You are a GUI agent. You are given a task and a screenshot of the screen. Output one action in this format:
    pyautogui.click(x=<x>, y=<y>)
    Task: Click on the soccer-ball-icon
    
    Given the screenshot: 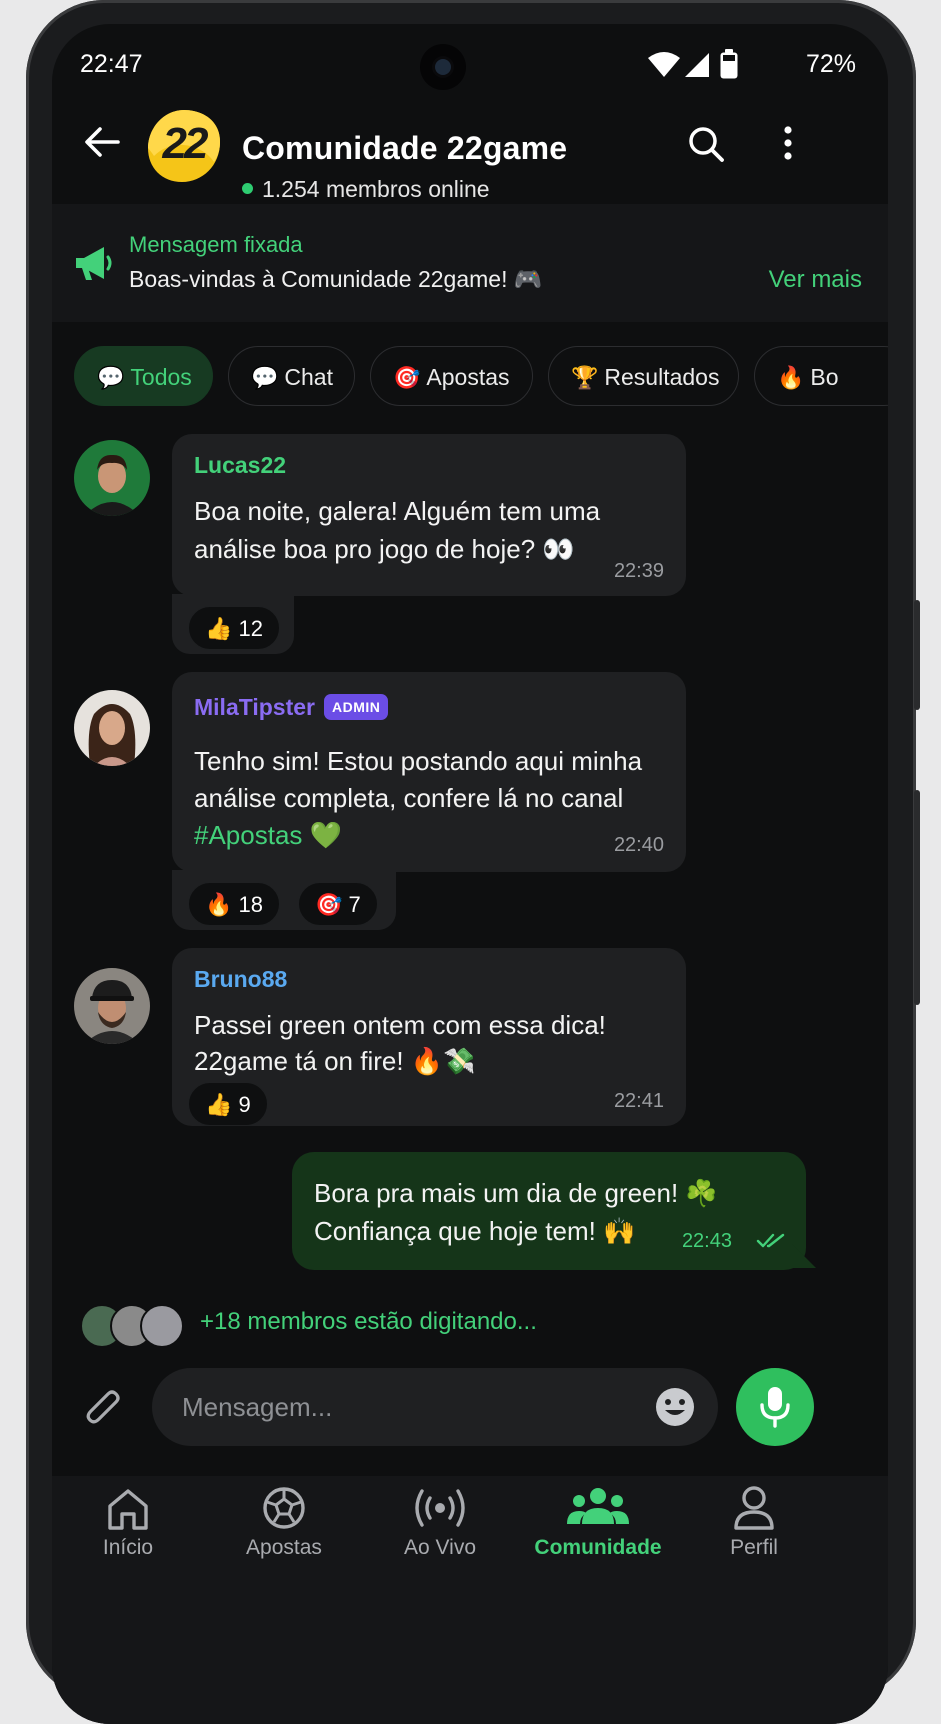 What is the action you would take?
    pyautogui.click(x=284, y=1508)
    